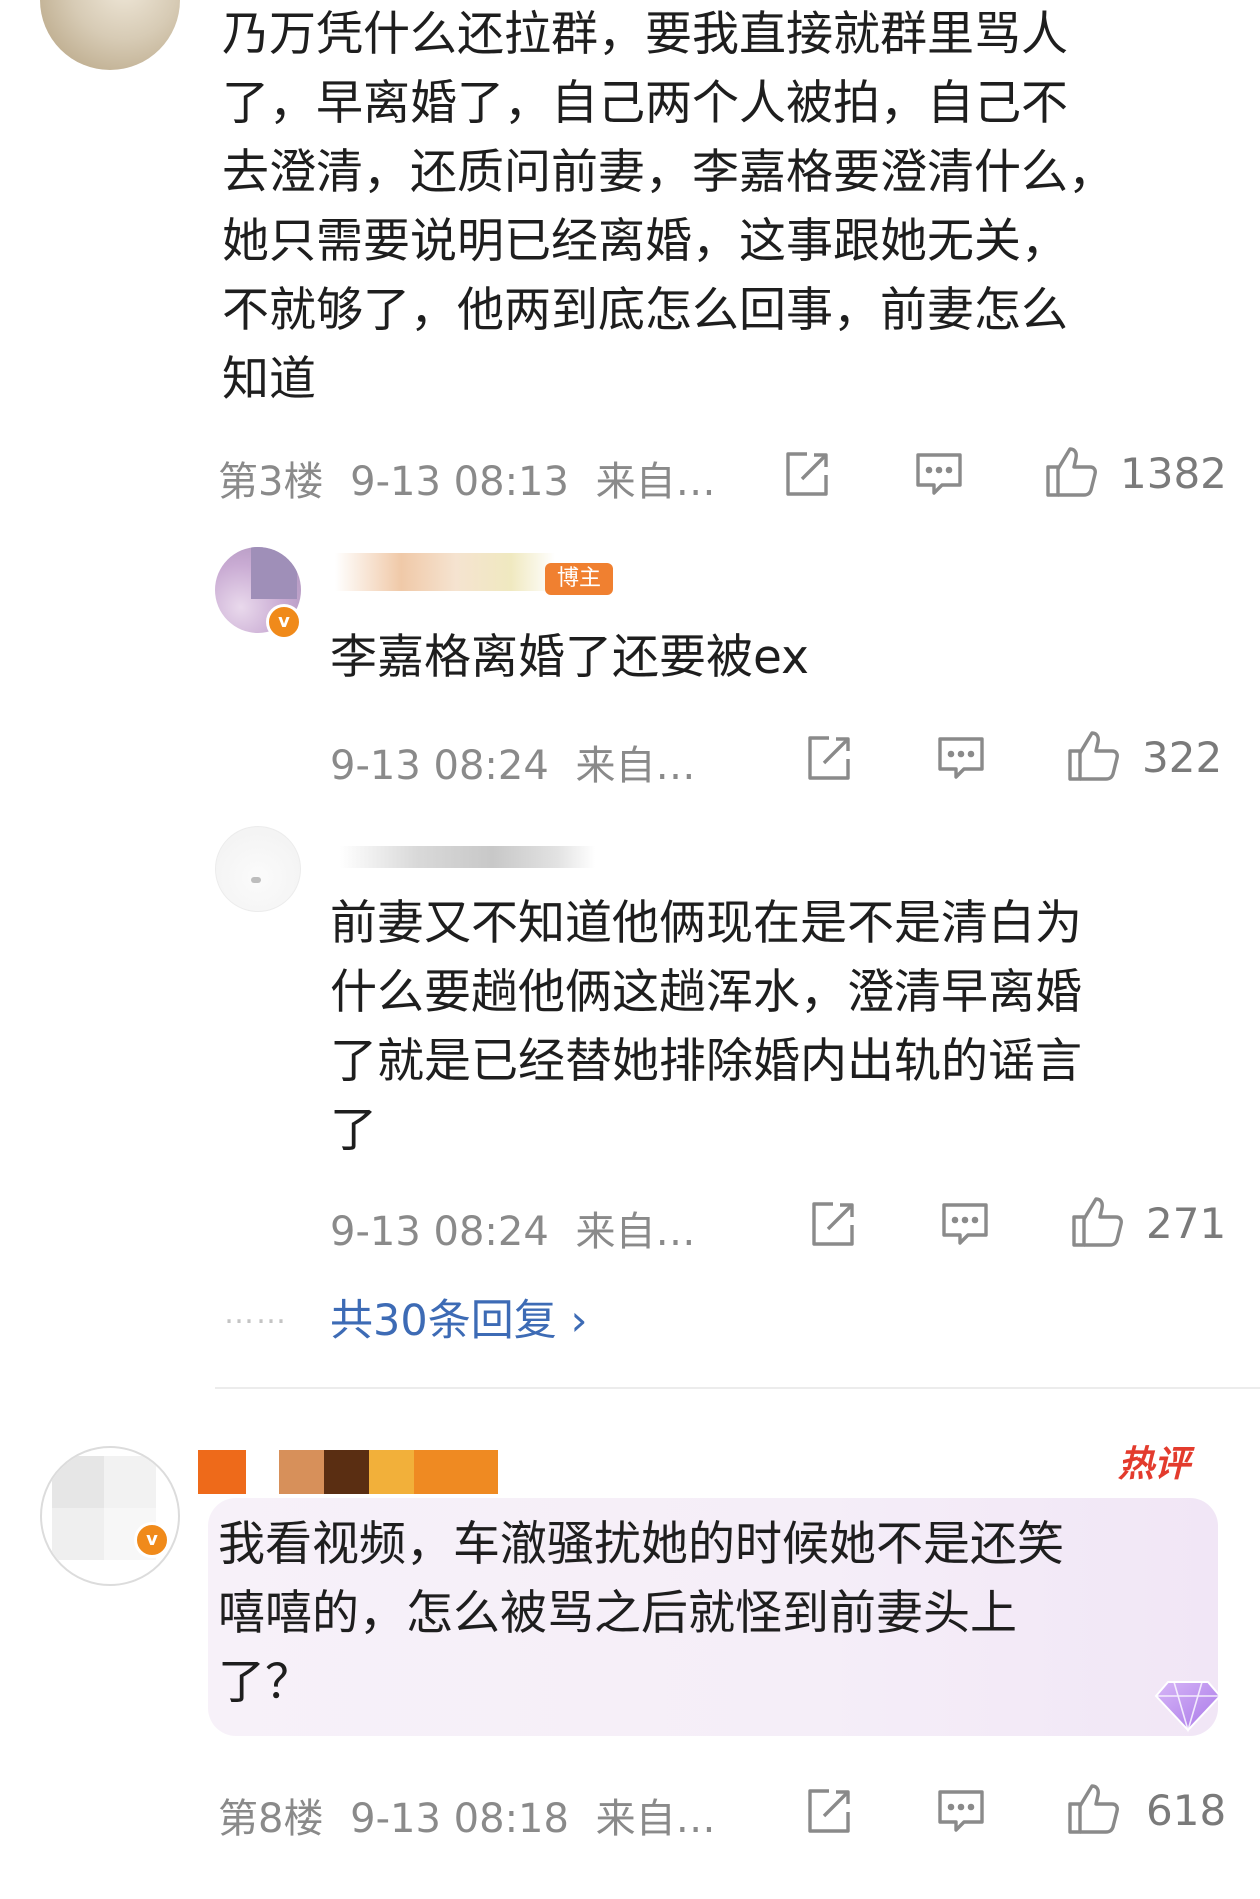 Image resolution: width=1260 pixels, height=1899 pixels. What do you see at coordinates (459, 1317) in the screenshot?
I see `more-replies-link: 共30条回复 ›` at bounding box center [459, 1317].